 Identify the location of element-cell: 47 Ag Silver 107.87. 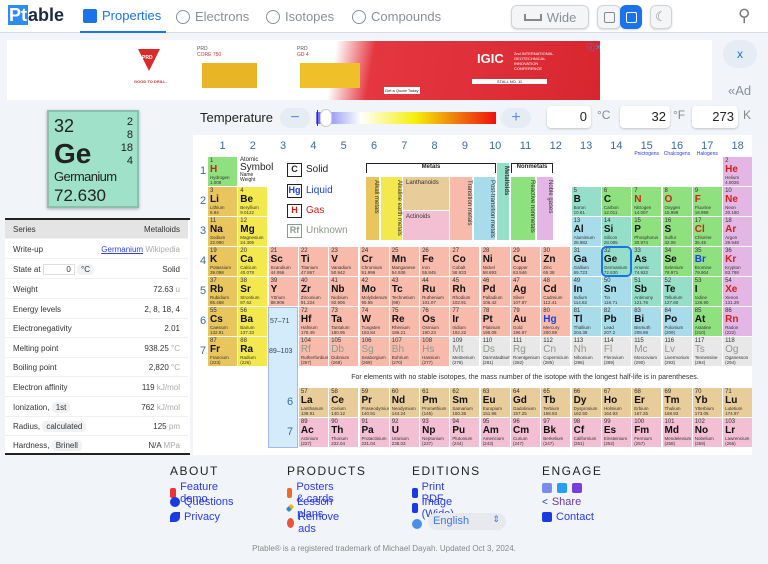
(525, 291).